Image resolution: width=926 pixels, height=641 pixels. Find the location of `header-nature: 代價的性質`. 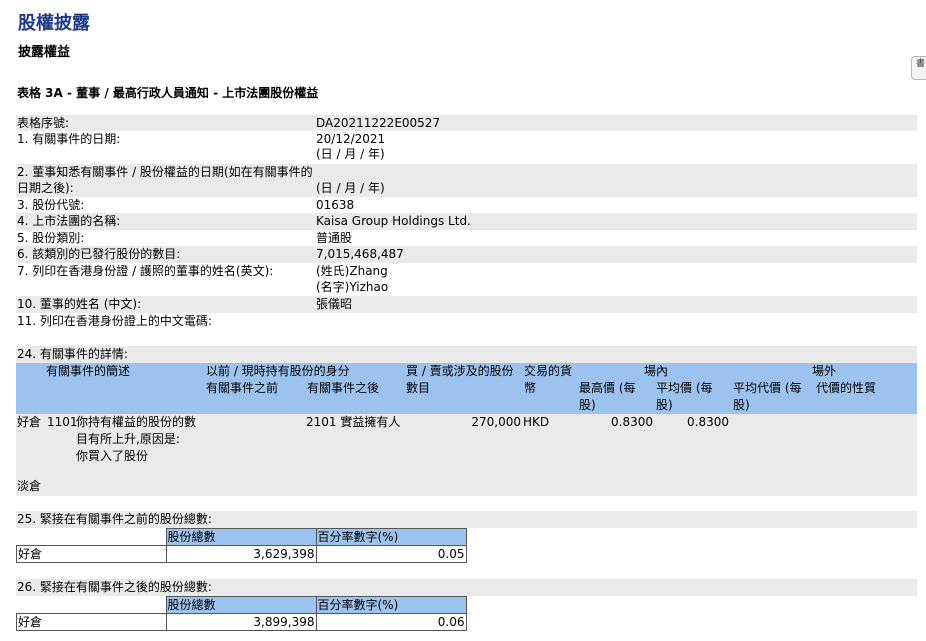

header-nature: 代價的性質 is located at coordinates (846, 388).